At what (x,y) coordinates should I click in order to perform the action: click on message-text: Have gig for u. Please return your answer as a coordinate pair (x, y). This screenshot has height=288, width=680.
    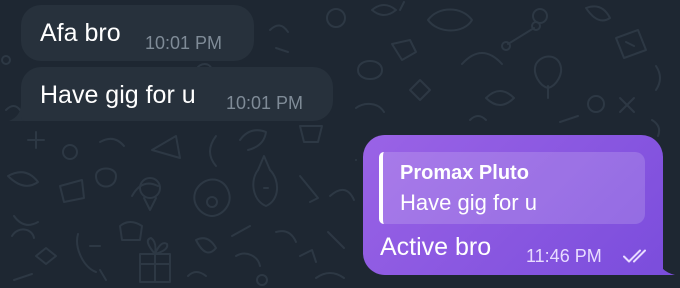
    Looking at the image, I should click on (118, 95).